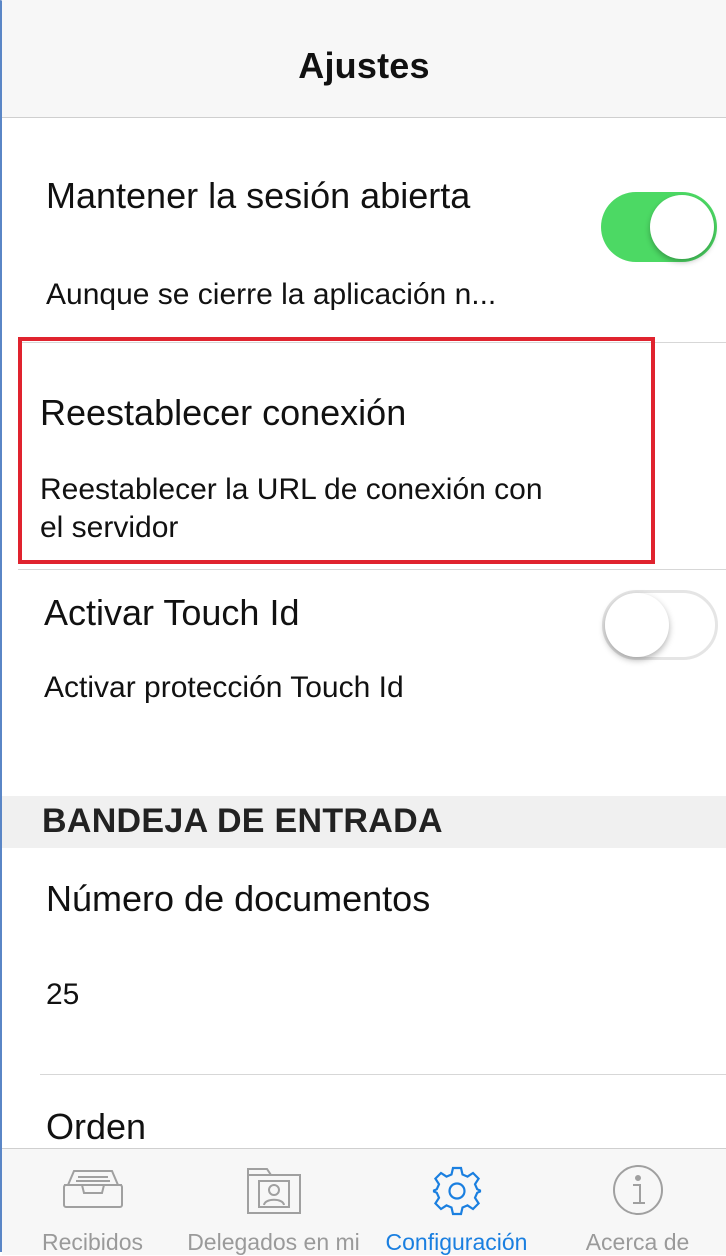 Image resolution: width=726 pixels, height=1256 pixels. Describe the element at coordinates (63, 994) in the screenshot. I see `doc-count-value: 25` at that location.